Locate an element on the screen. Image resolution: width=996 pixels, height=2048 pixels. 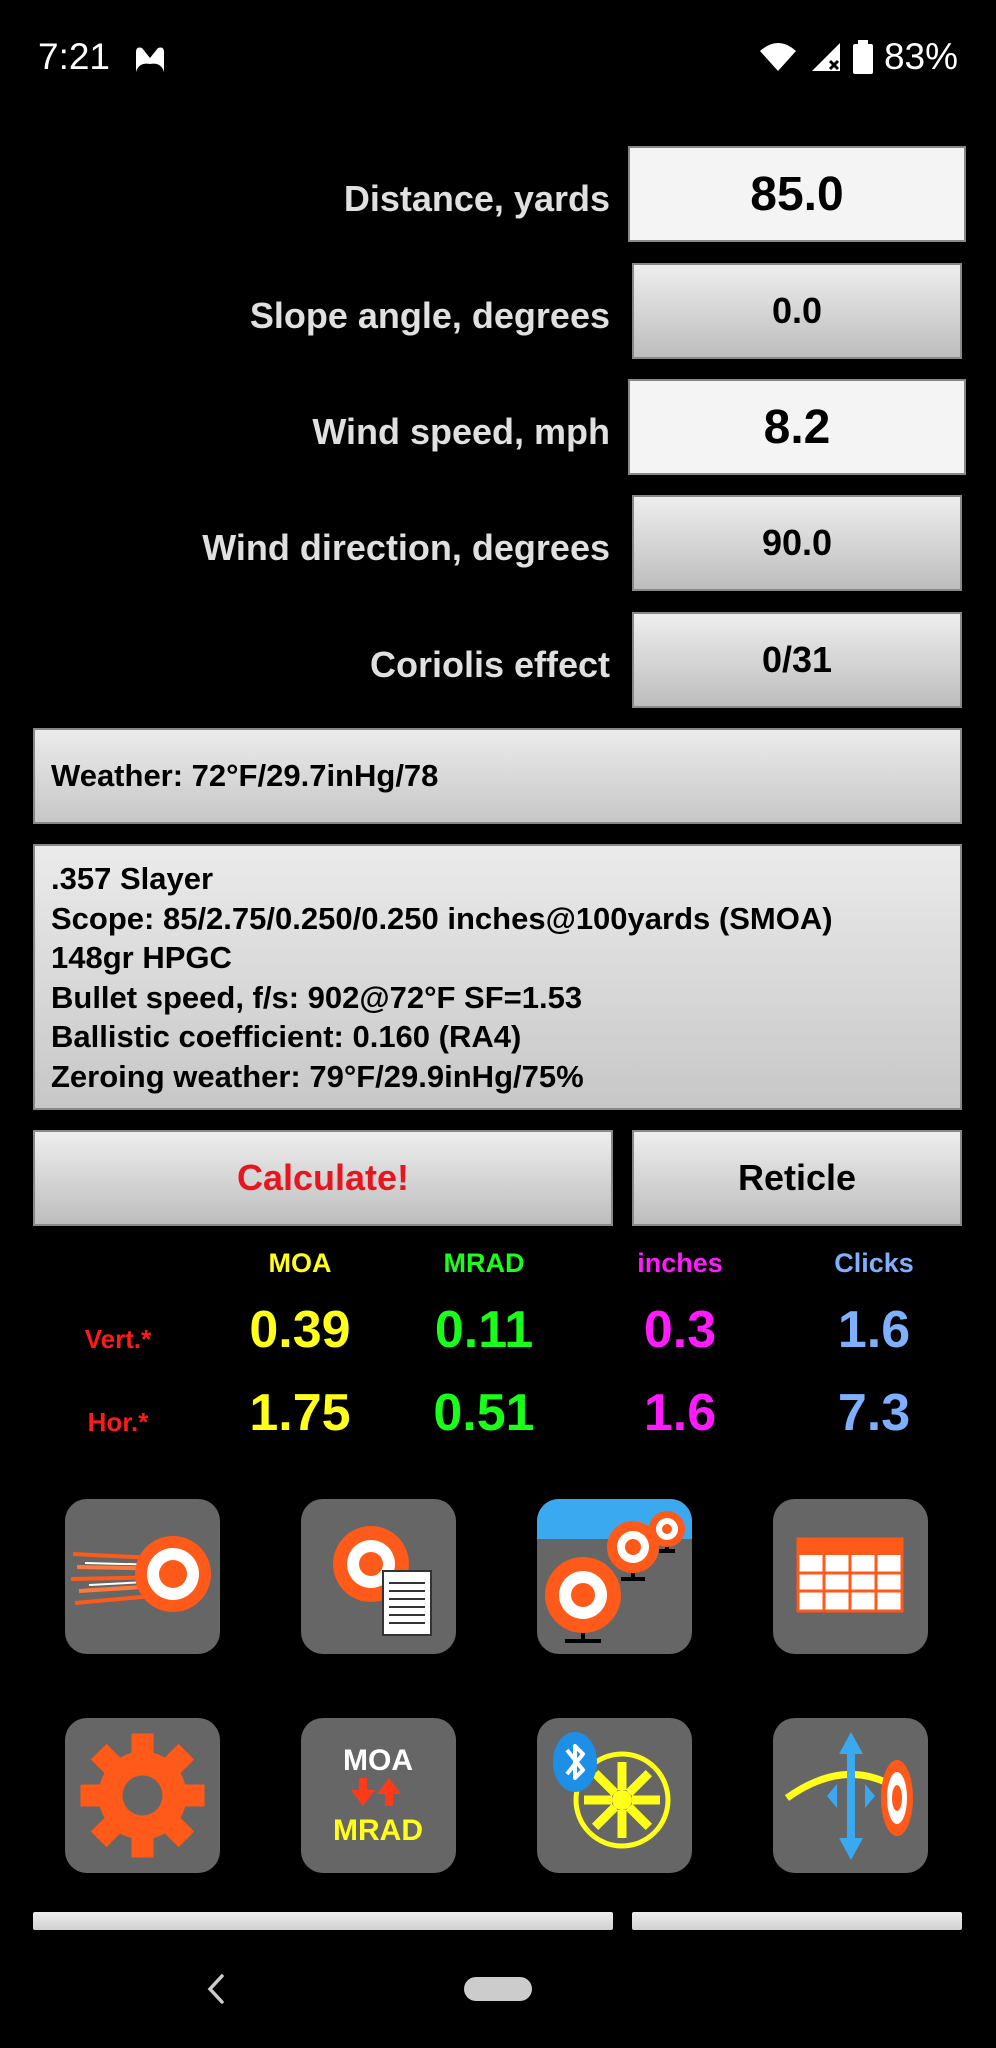
col-header-mrad: MRAD is located at coordinates (484, 1263).